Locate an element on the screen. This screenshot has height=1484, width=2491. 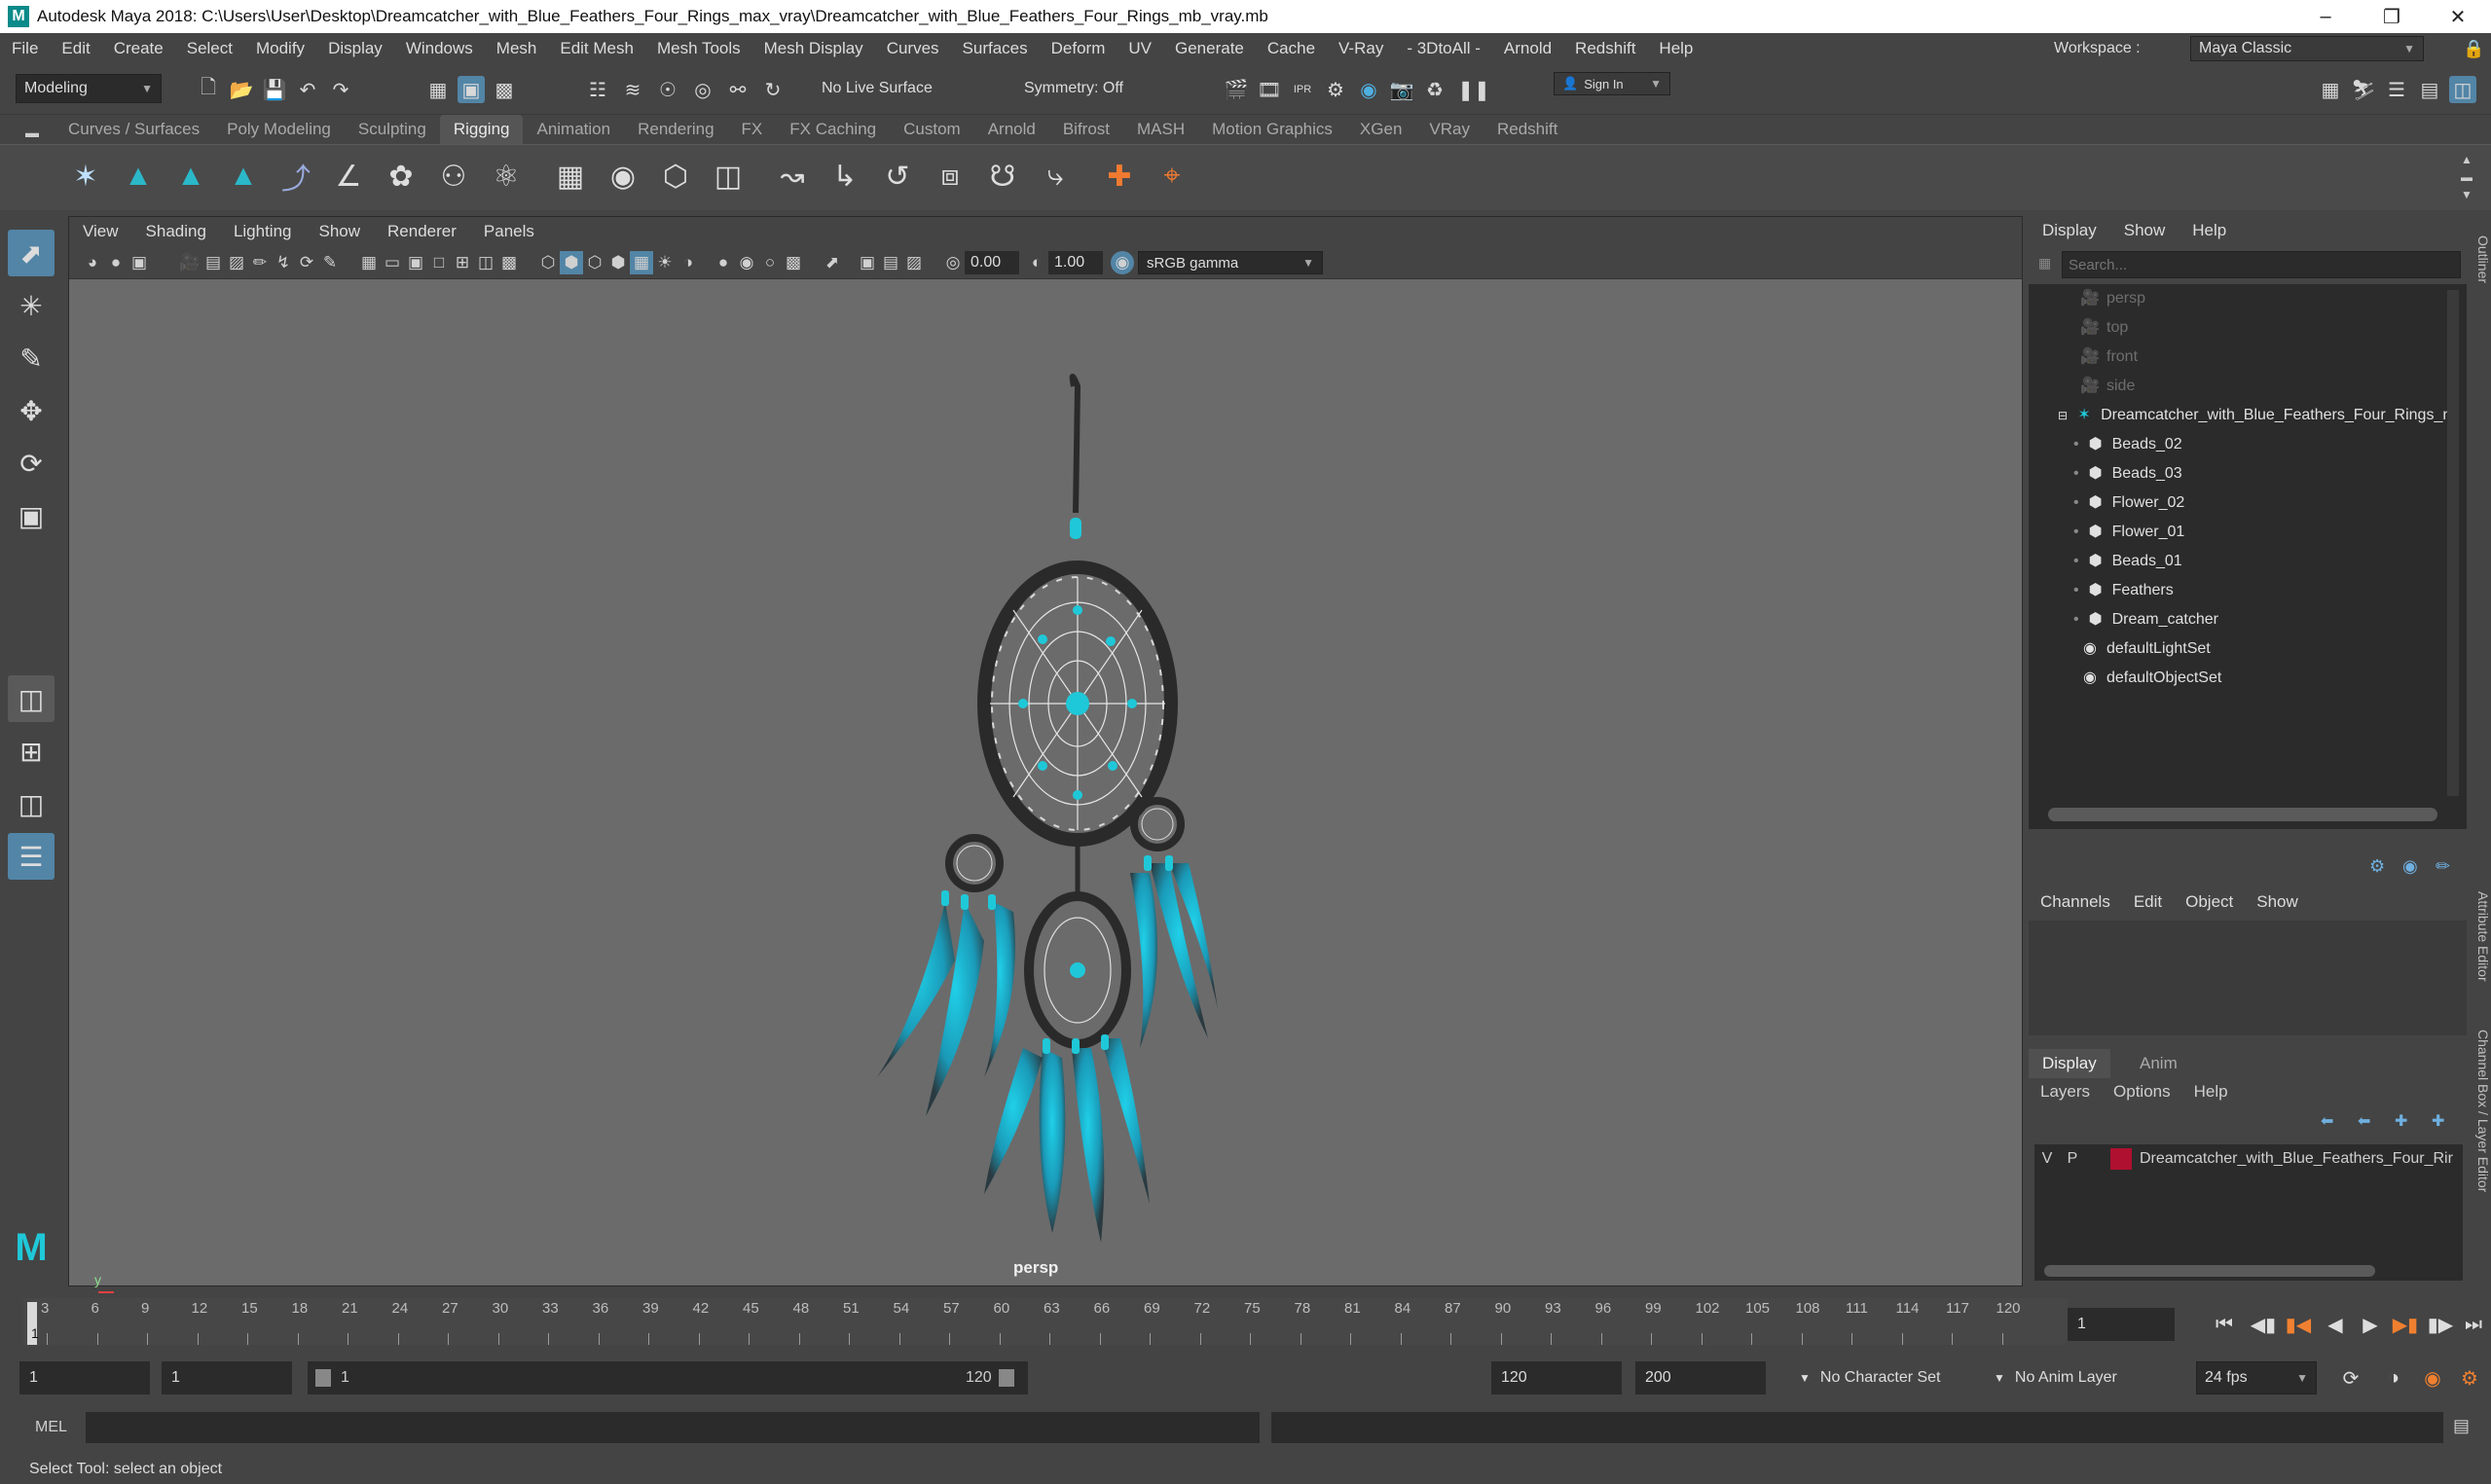
menu-mesh-display: Mesh Display is located at coordinates (813, 49).